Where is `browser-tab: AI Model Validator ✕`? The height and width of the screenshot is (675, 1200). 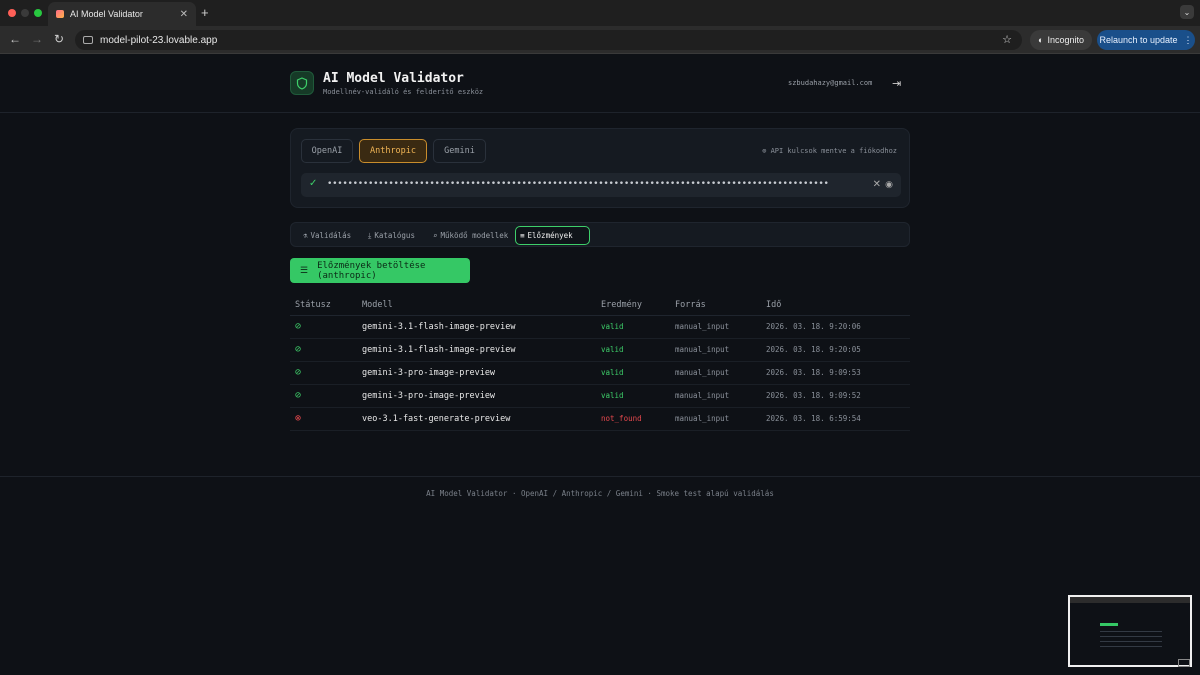
browser-tab: AI Model Validator ✕ is located at coordinates (122, 14).